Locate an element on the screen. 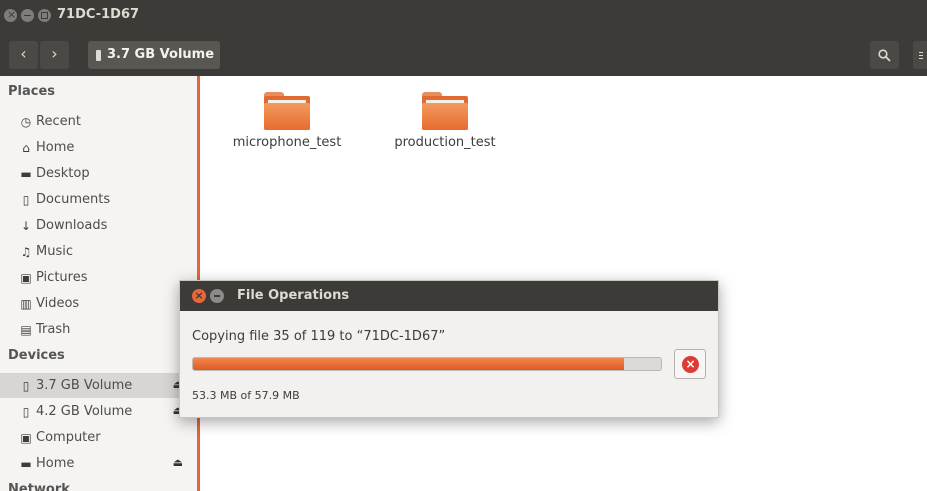 The height and width of the screenshot is (491, 927). sidebar-item-videos: ▥ Videos is located at coordinates (98, 303).